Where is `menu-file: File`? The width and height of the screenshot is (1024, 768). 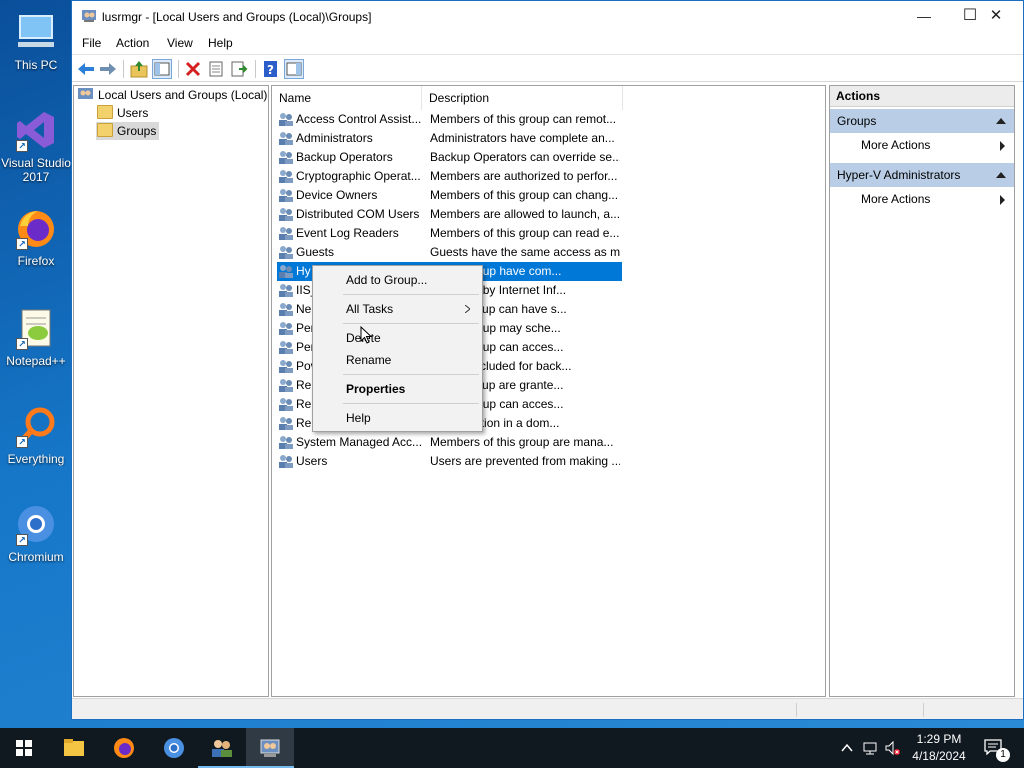 menu-file: File is located at coordinates (91, 43).